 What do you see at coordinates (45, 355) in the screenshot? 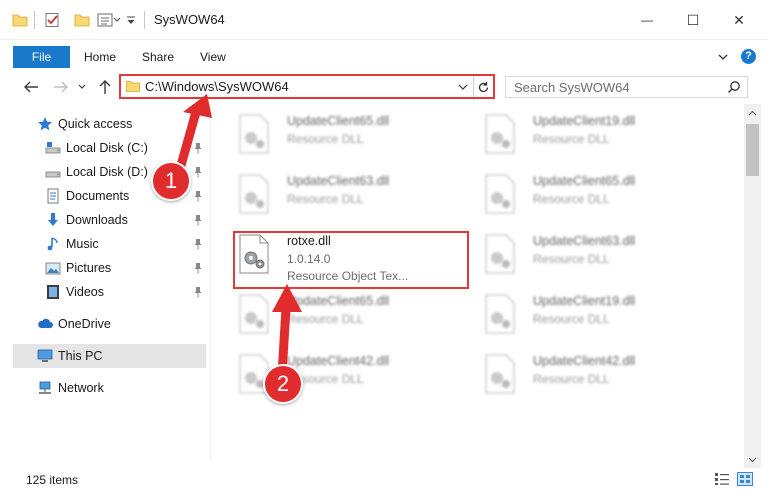
I see `computer-icon` at bounding box center [45, 355].